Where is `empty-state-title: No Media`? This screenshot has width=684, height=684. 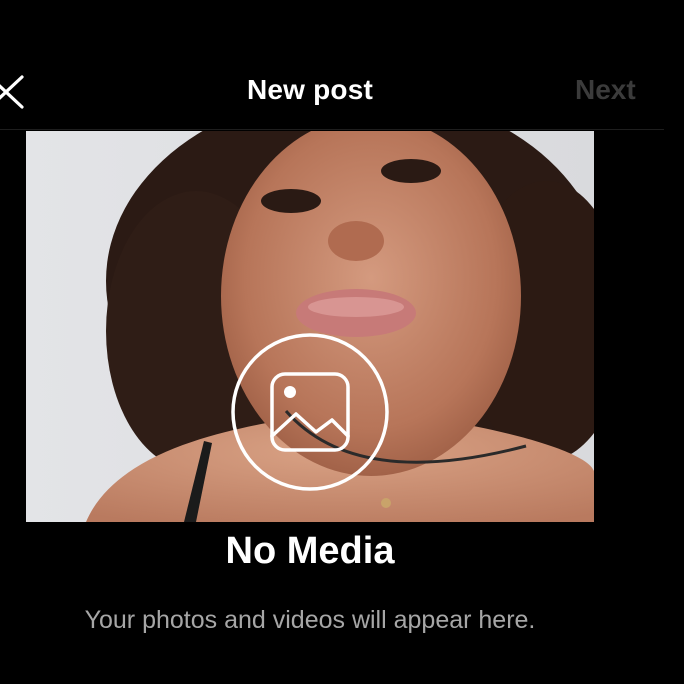
empty-state-title: No Media is located at coordinates (310, 551).